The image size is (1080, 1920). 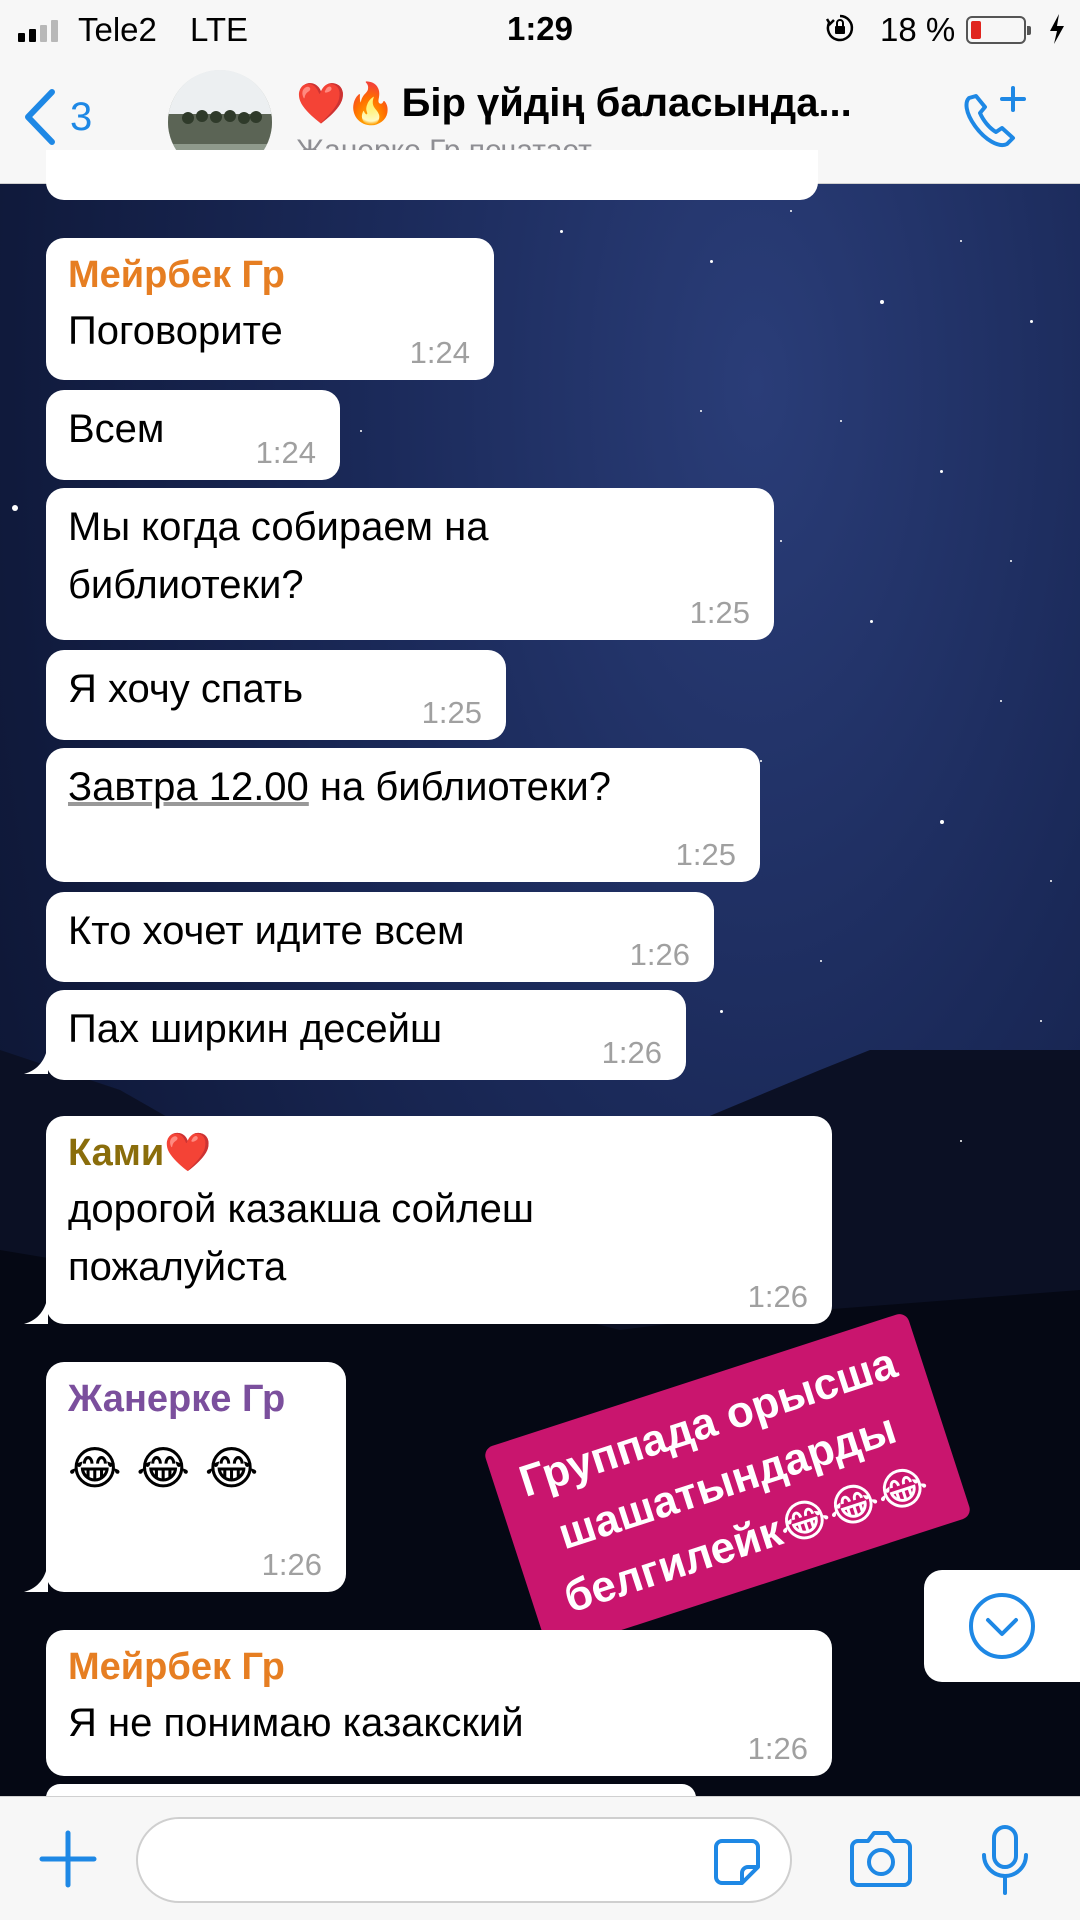 I want to click on message-bubble: Мейрбек Гр Я не понимаю казакский 1:26, so click(x=439, y=1703).